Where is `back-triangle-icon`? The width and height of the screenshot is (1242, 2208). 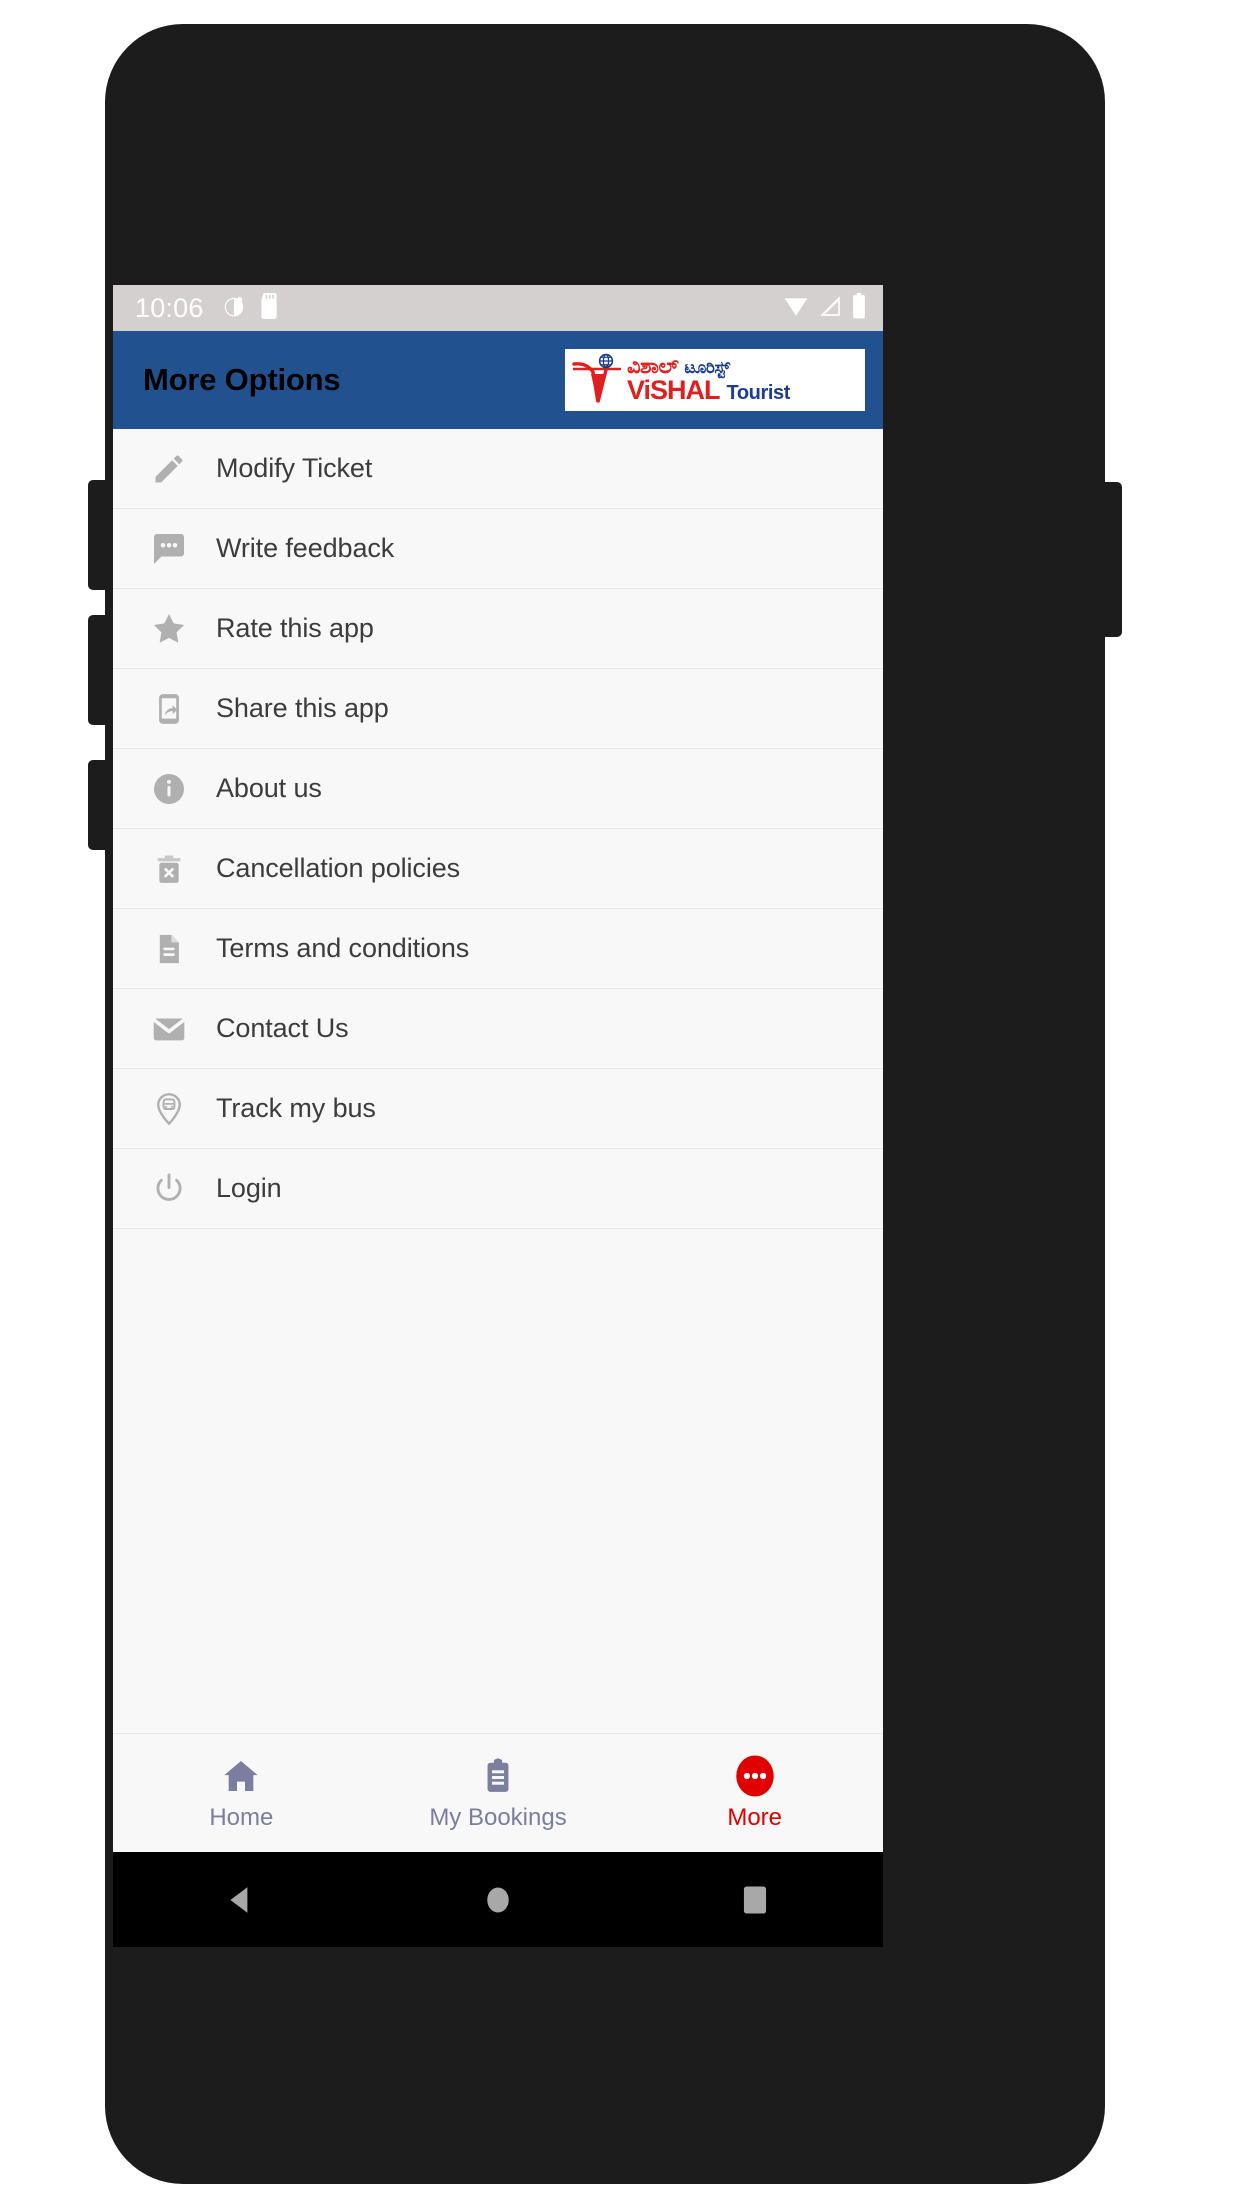 back-triangle-icon is located at coordinates (241, 1900).